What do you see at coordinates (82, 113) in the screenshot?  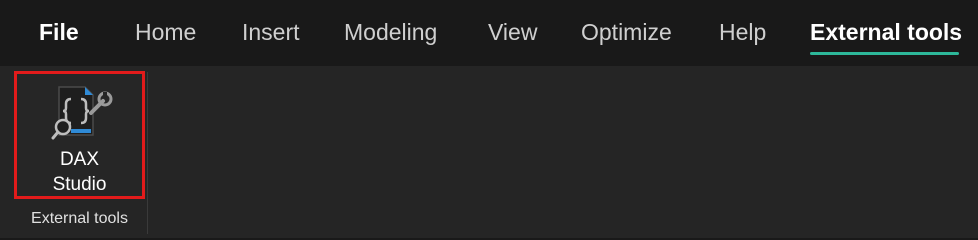 I see `dax-studio-icon` at bounding box center [82, 113].